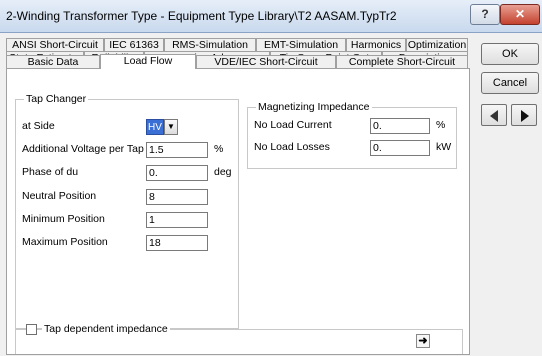 This screenshot has height=356, width=542. What do you see at coordinates (177, 197) in the screenshot?
I see `neutral-position-field: 8` at bounding box center [177, 197].